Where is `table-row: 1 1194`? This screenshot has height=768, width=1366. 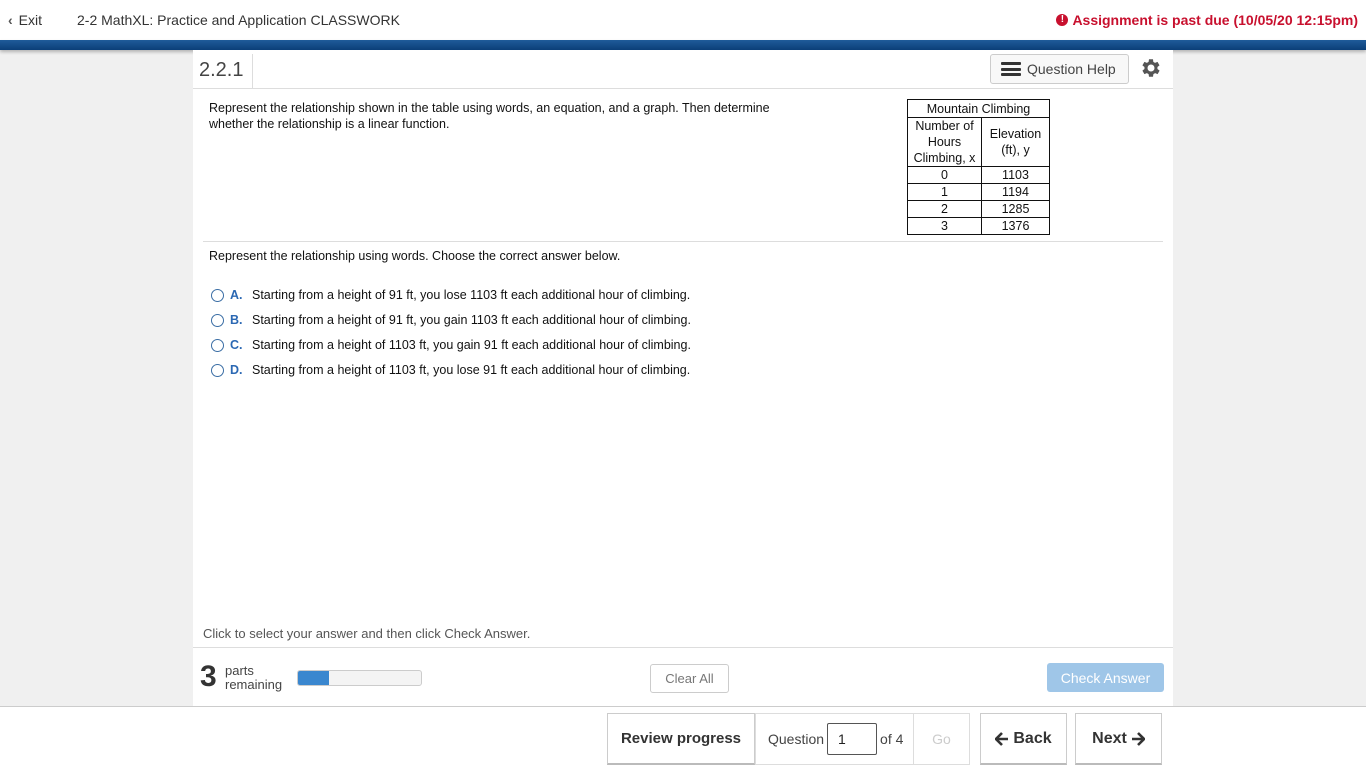 table-row: 1 1194 is located at coordinates (978, 192).